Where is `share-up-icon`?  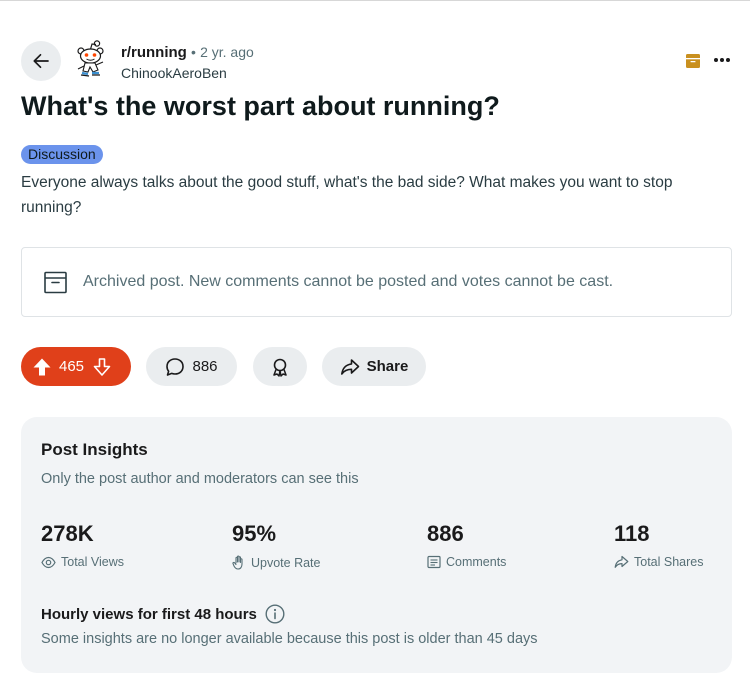
share-up-icon is located at coordinates (621, 561).